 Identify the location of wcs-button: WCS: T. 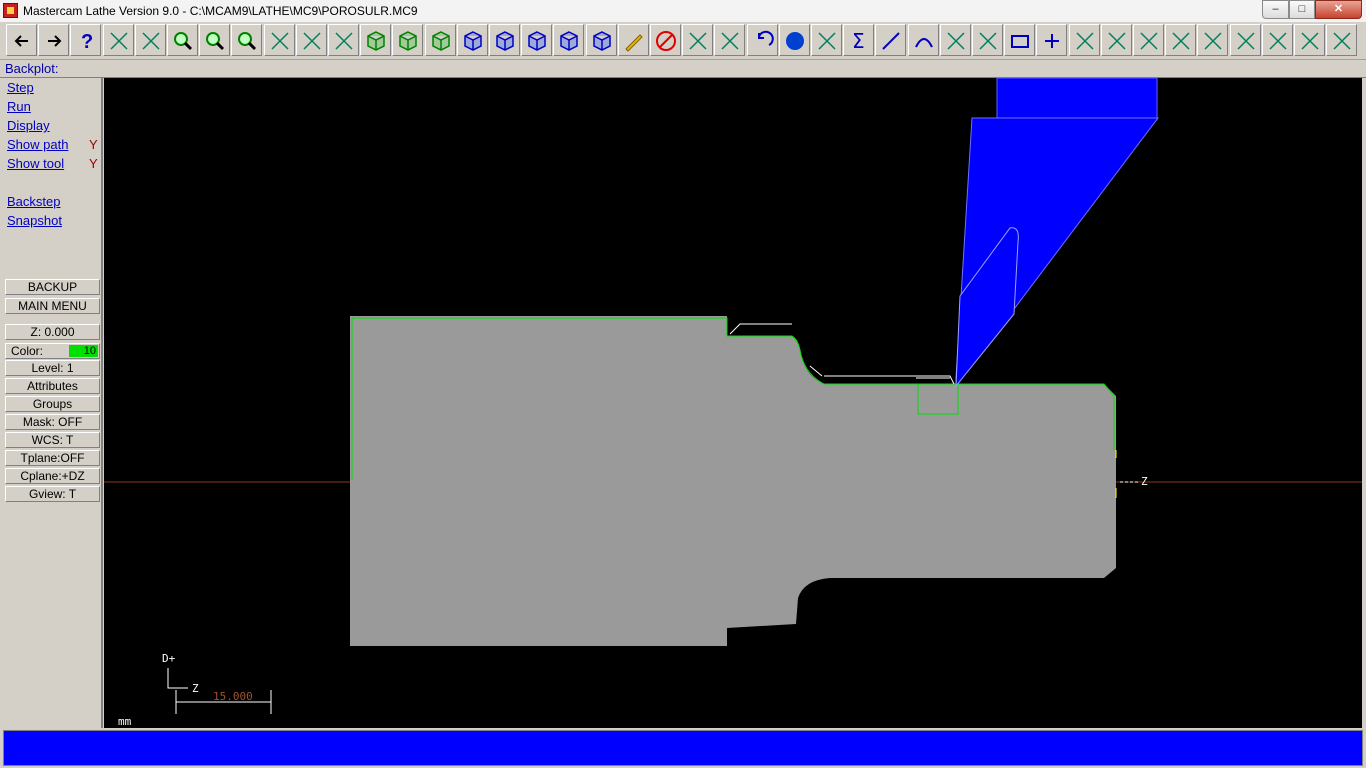
(52, 440).